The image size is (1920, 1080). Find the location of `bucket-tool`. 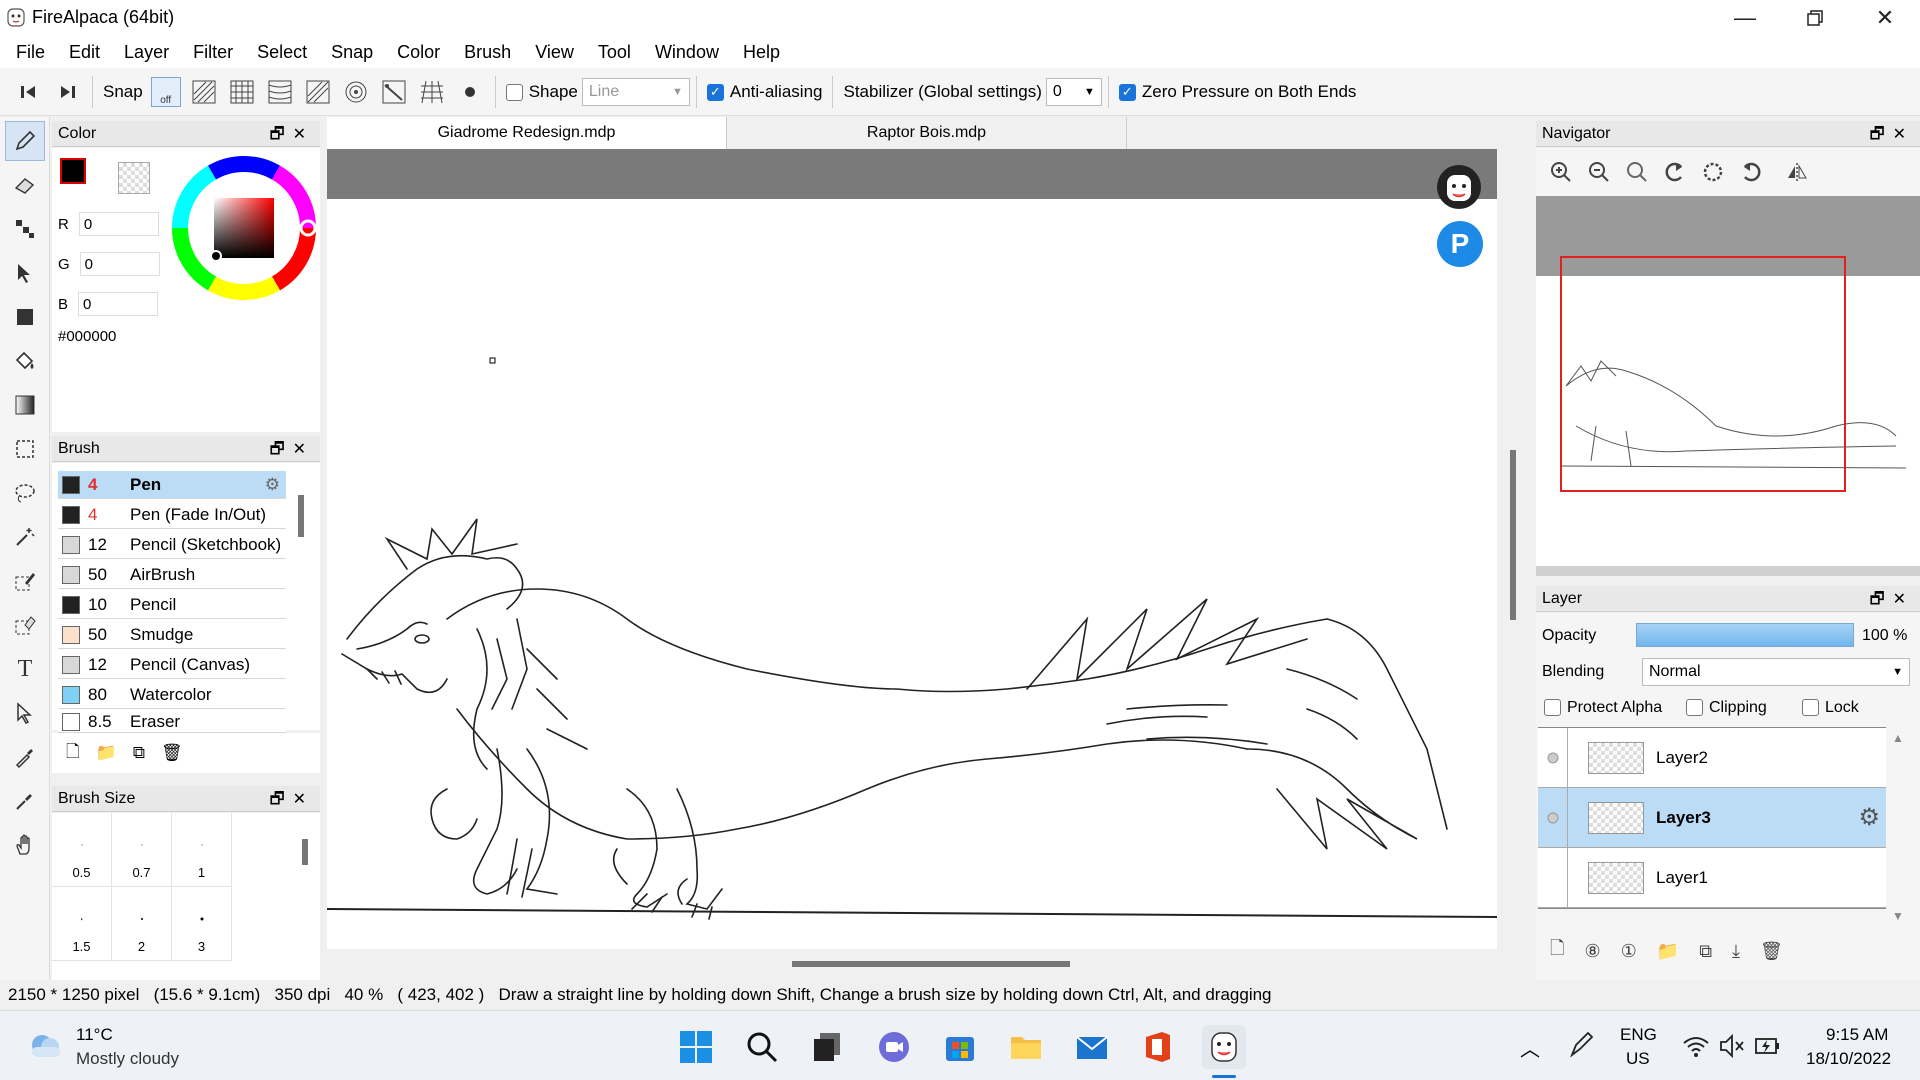

bucket-tool is located at coordinates (25, 361).